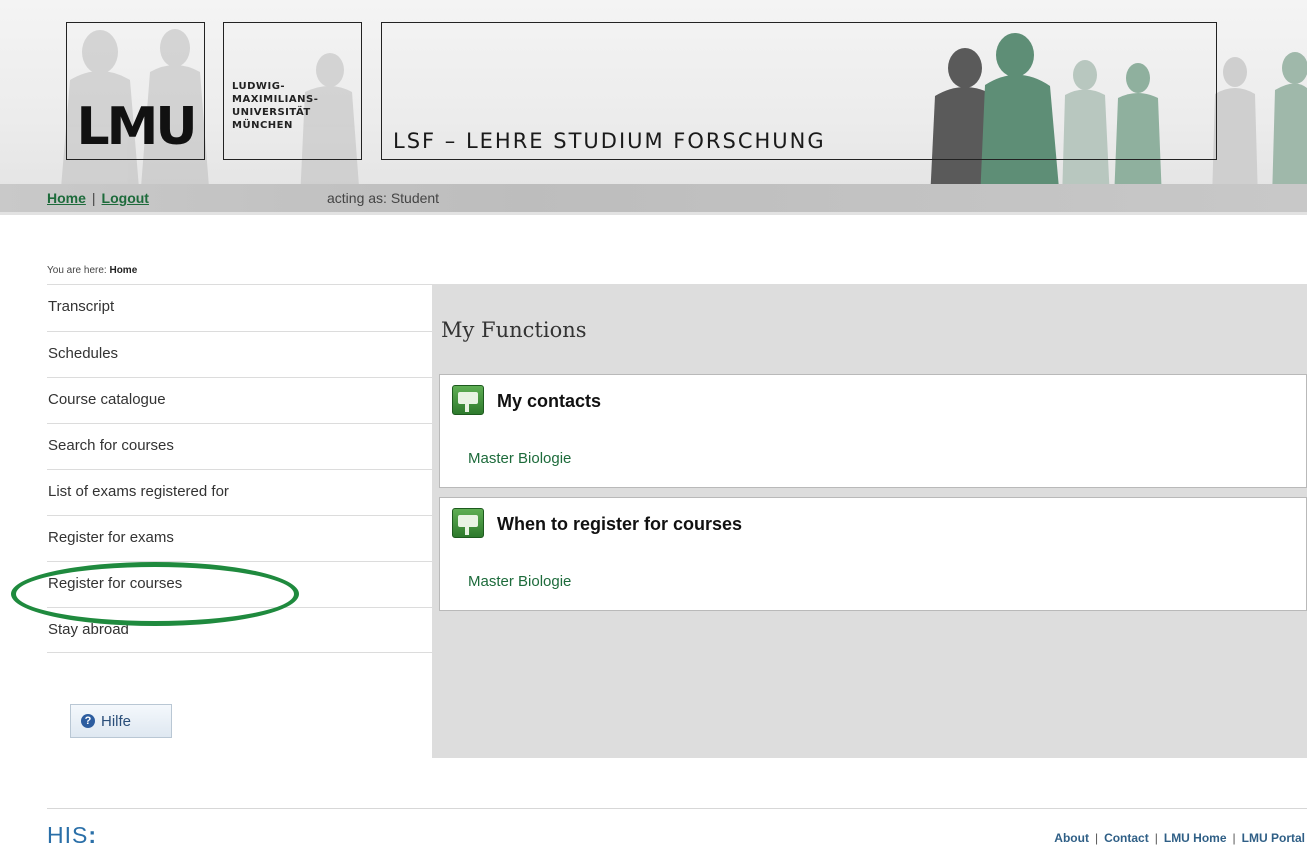 This screenshot has height=851, width=1307. I want to click on lmu-logo: LMU, so click(135, 91).